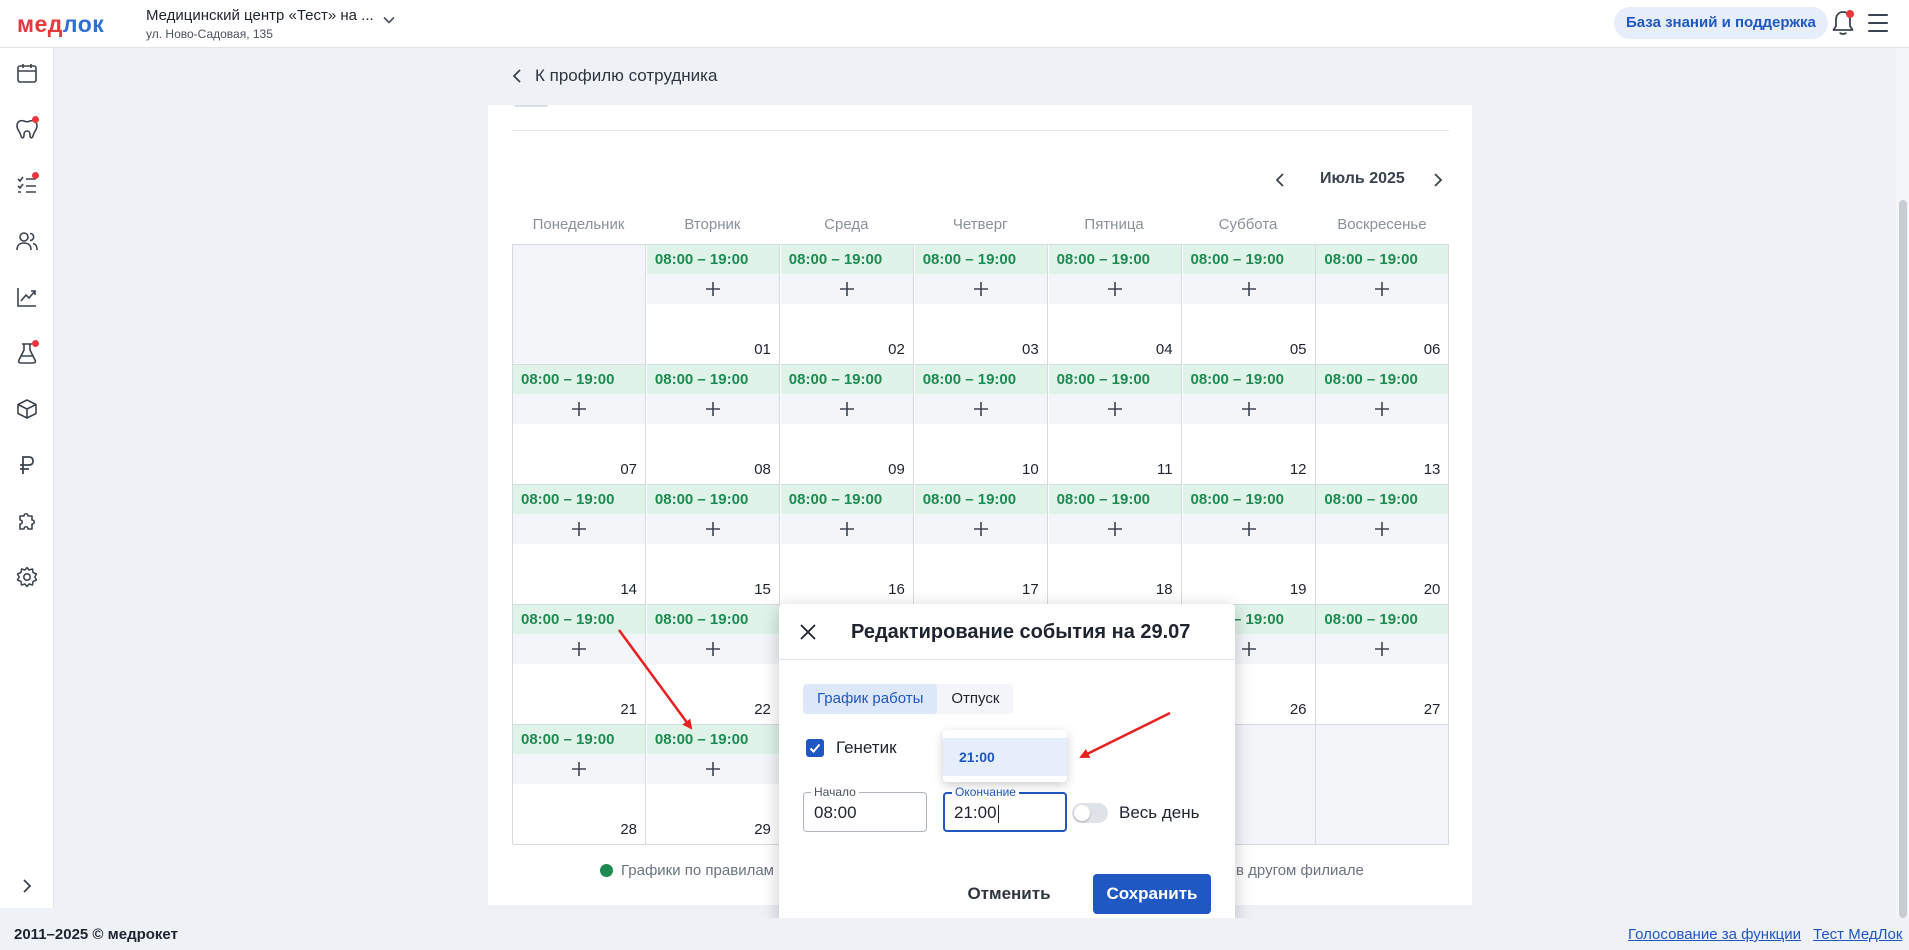  Describe the element at coordinates (865, 808) in the screenshot. I see `start-time-field: Начало 08:00` at that location.